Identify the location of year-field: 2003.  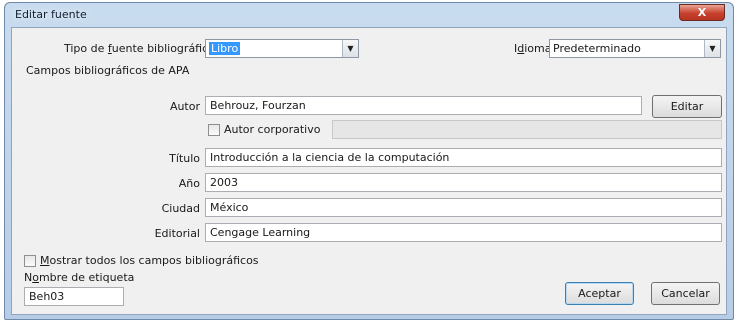
(463, 182).